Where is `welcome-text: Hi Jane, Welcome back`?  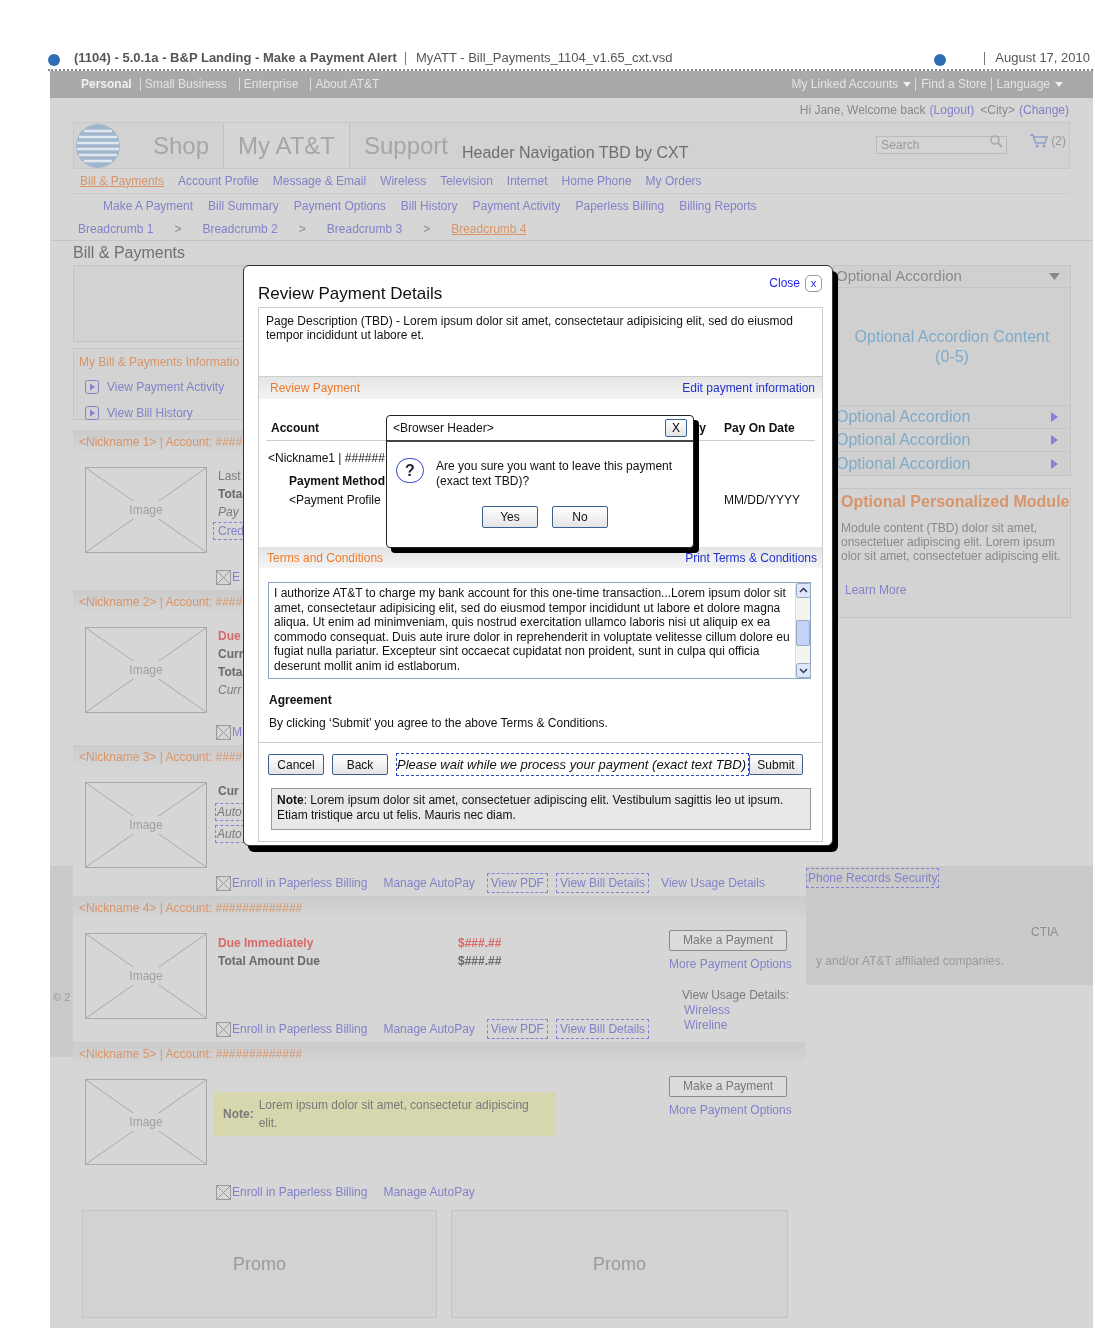 welcome-text: Hi Jane, Welcome back is located at coordinates (862, 110).